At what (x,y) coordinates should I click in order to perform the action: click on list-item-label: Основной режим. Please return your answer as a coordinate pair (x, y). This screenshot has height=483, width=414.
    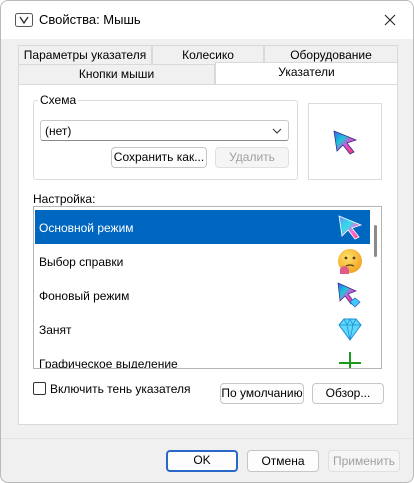
    Looking at the image, I should click on (86, 228).